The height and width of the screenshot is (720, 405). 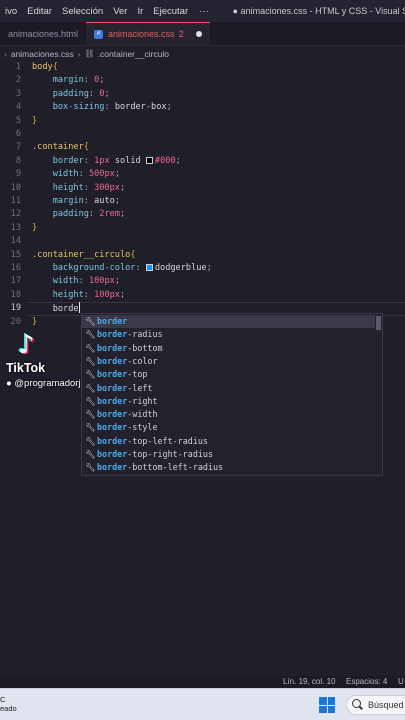 I want to click on taskbar-weather: C eado, so click(x=8, y=704).